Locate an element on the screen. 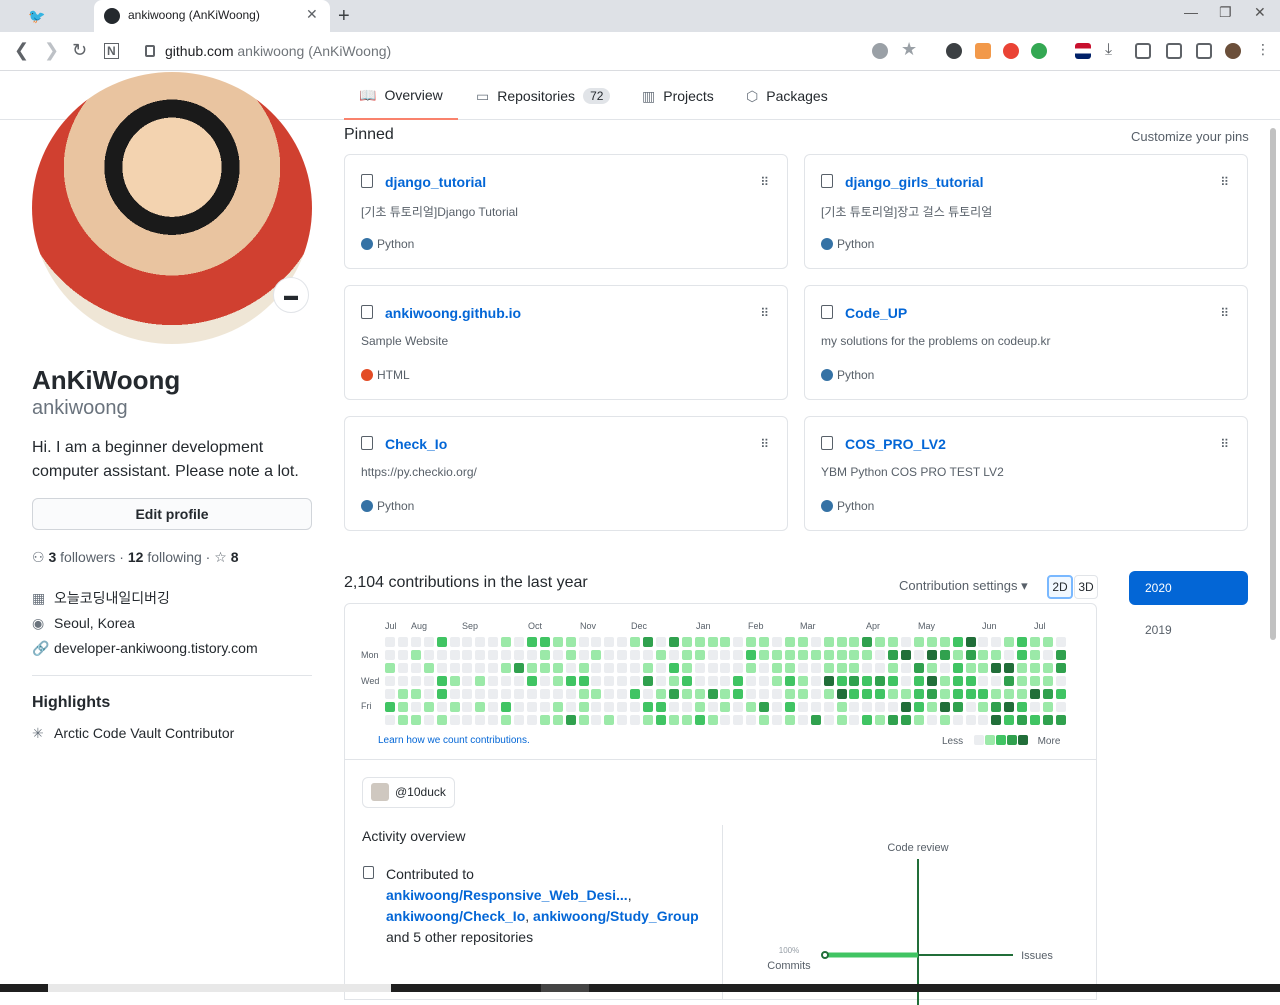 The width and height of the screenshot is (1280, 1005). stars-link: ☆ 8 is located at coordinates (226, 557).